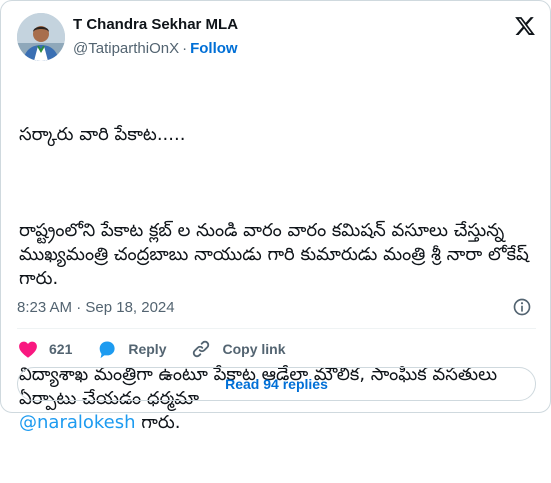  What do you see at coordinates (96, 307) in the screenshot?
I see `timestamp: 8:23 AM · Sep 18, 2024` at bounding box center [96, 307].